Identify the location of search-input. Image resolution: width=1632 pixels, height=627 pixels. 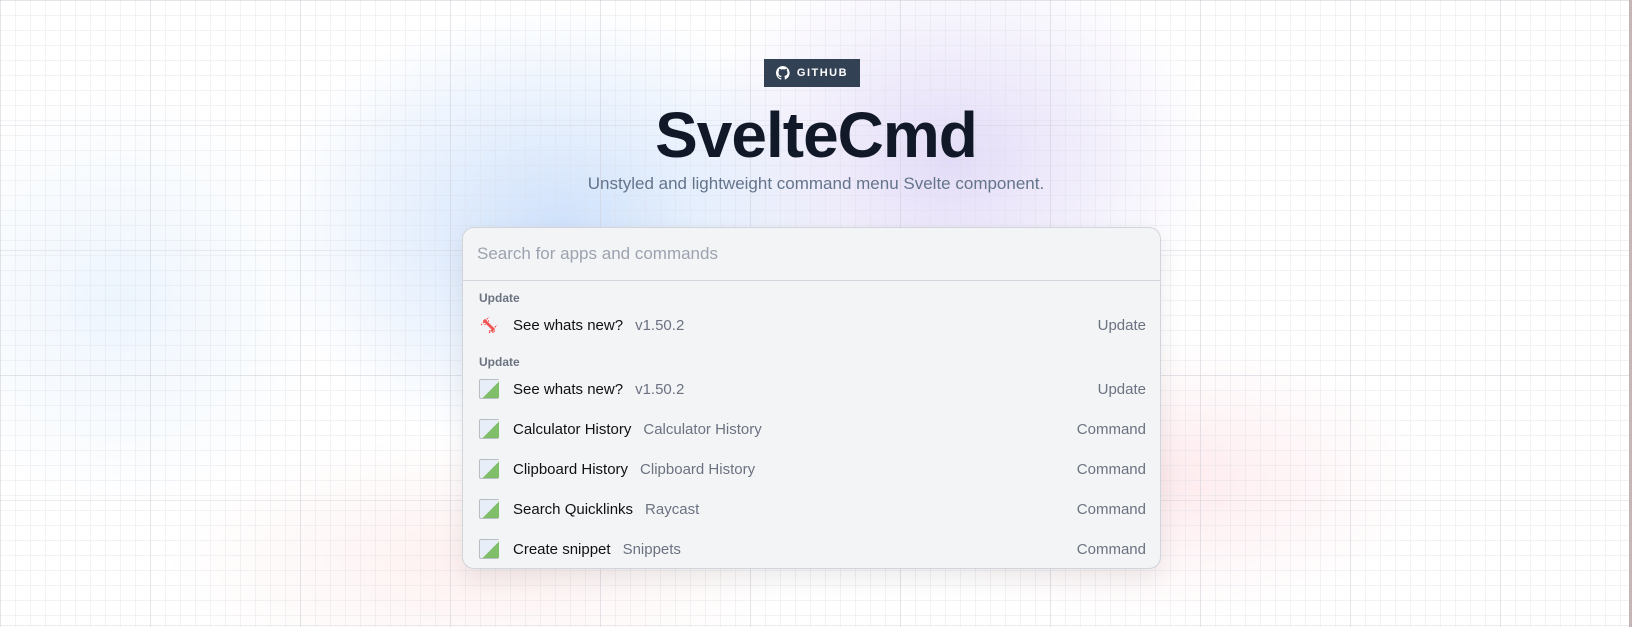
(811, 254).